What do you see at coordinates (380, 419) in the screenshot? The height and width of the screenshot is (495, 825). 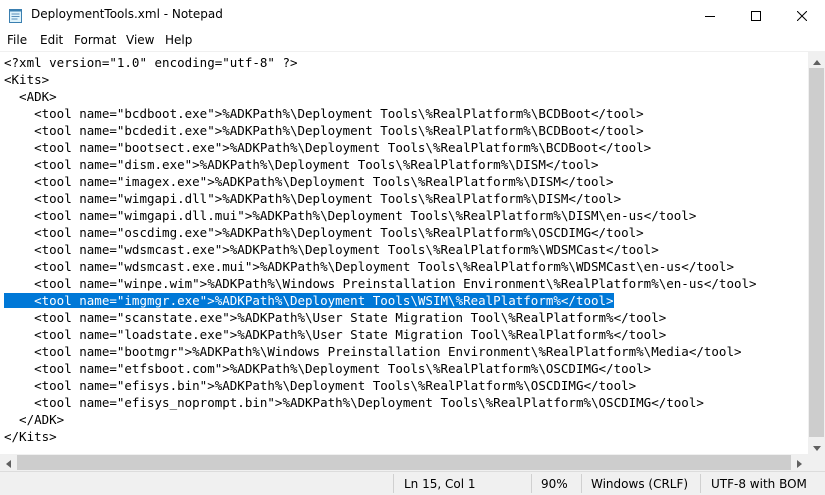 I see `editor-line: </ADK>` at bounding box center [380, 419].